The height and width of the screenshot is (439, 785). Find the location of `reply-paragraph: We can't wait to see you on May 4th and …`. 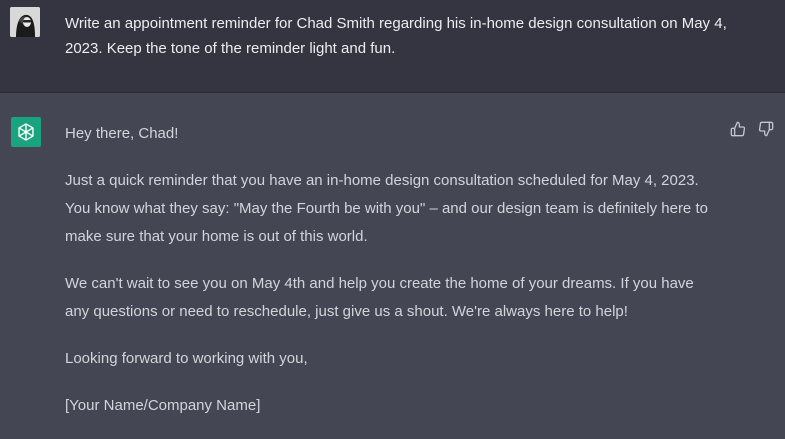

reply-paragraph: We can't wait to see you on May 4th and … is located at coordinates (379, 297).